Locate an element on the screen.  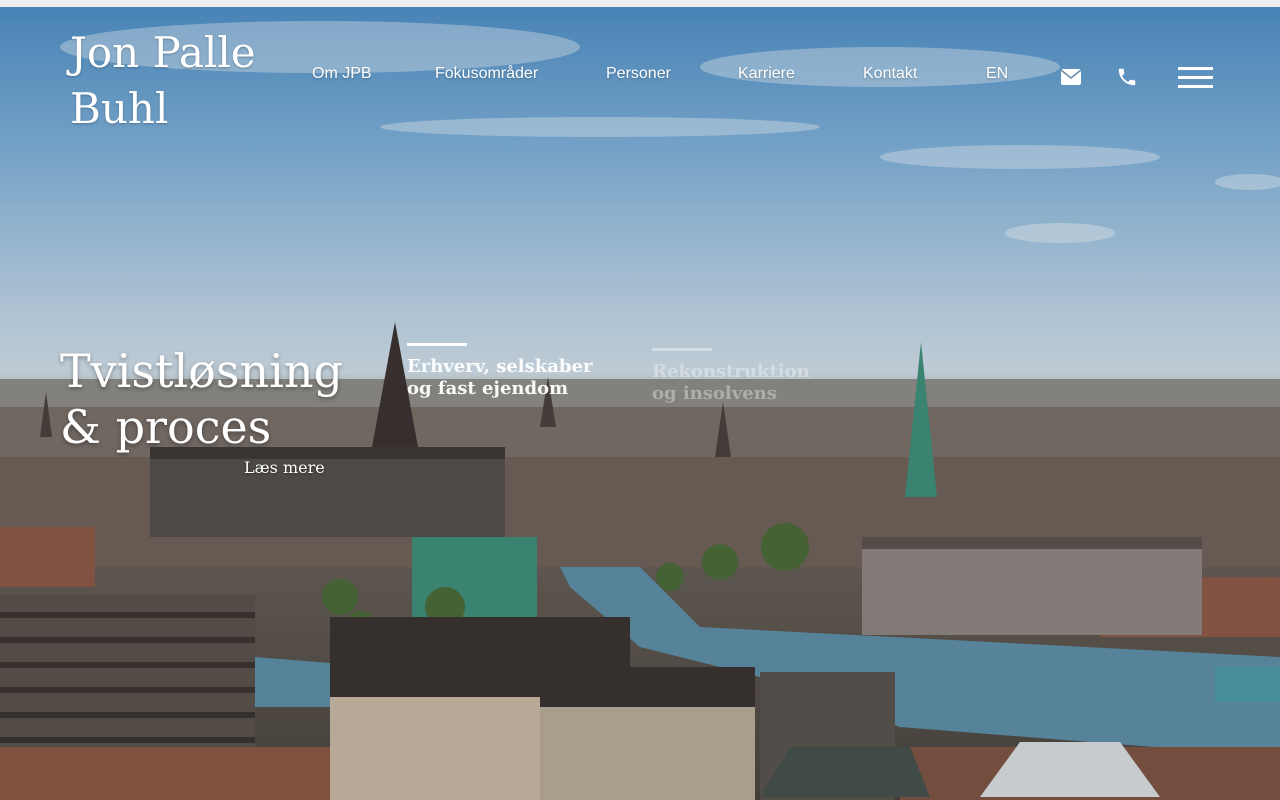
hamburger-menu-icon is located at coordinates (1195, 80).